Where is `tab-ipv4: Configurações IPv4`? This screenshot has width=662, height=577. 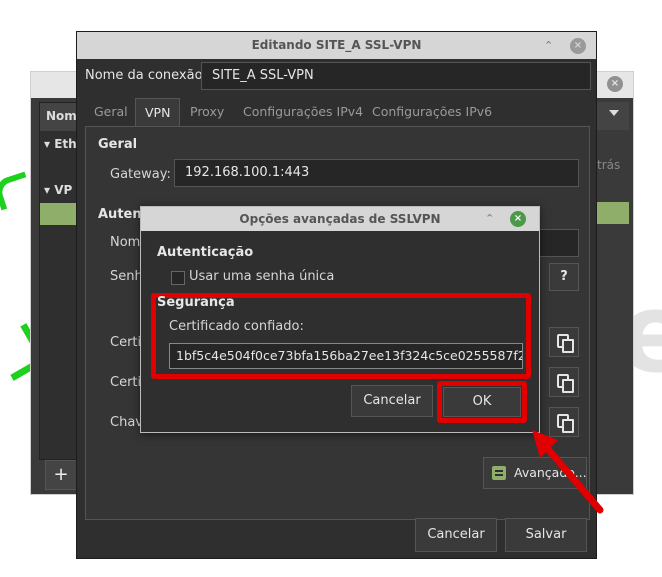 tab-ipv4: Configurações IPv4 is located at coordinates (303, 112).